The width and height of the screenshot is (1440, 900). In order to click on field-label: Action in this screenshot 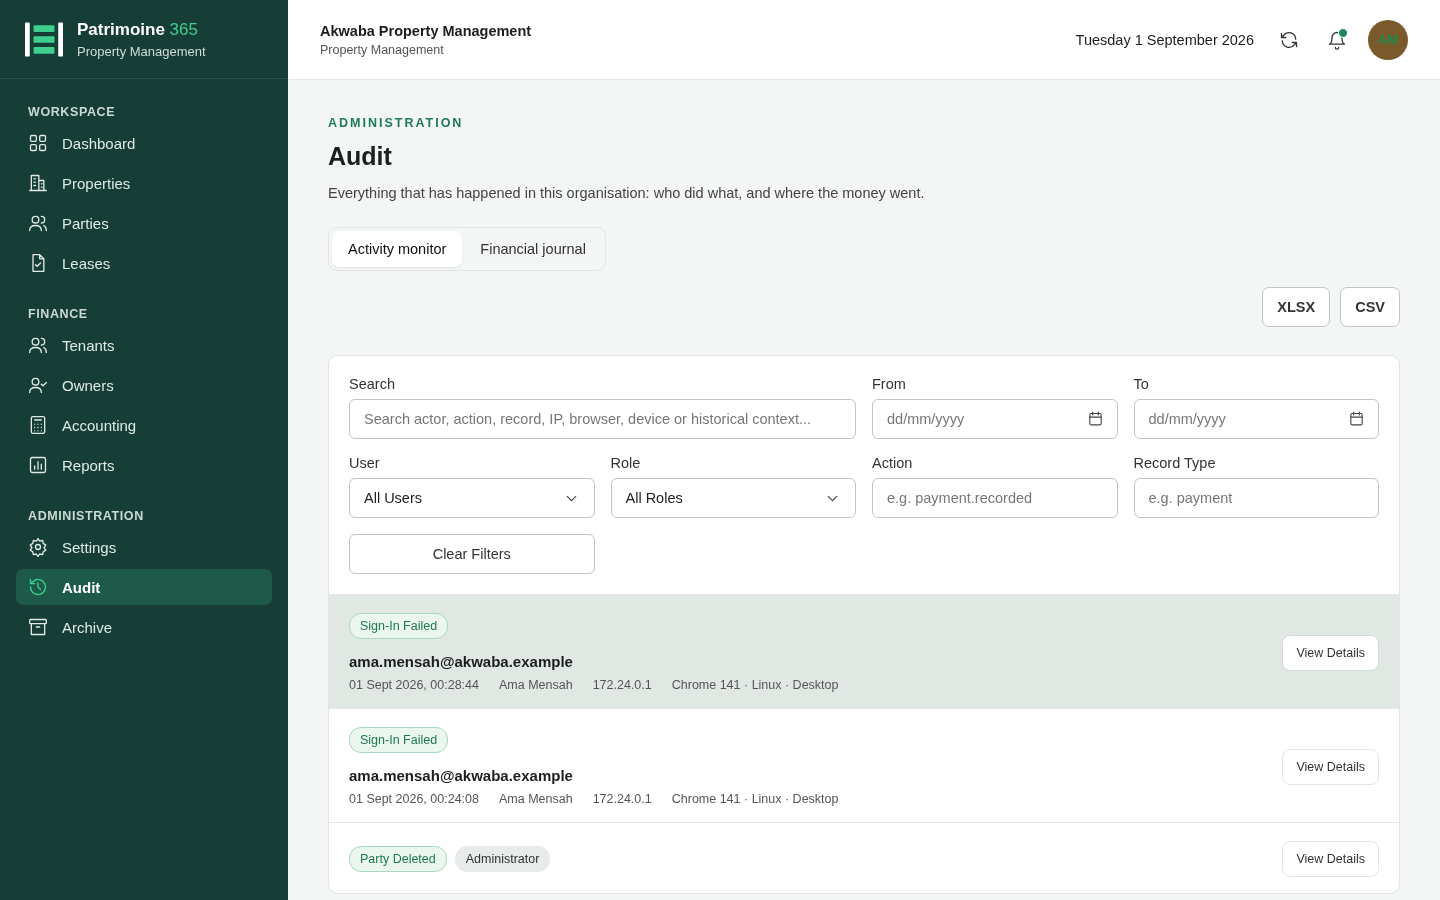, I will do `click(893, 463)`.